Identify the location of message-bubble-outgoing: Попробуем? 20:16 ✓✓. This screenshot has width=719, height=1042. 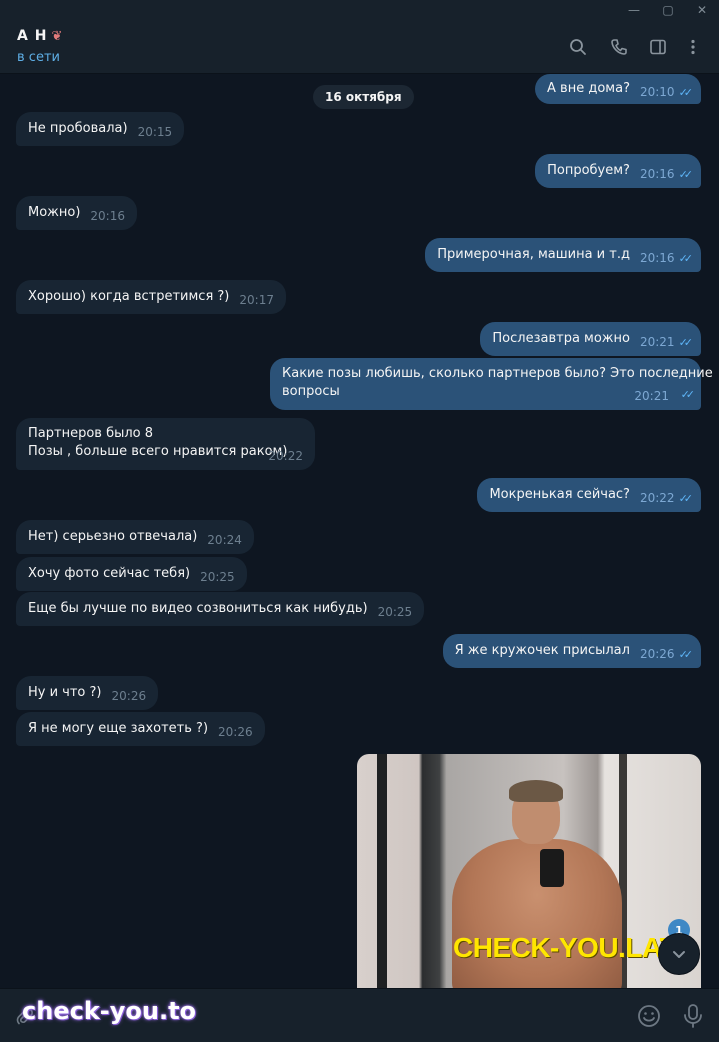
(618, 171).